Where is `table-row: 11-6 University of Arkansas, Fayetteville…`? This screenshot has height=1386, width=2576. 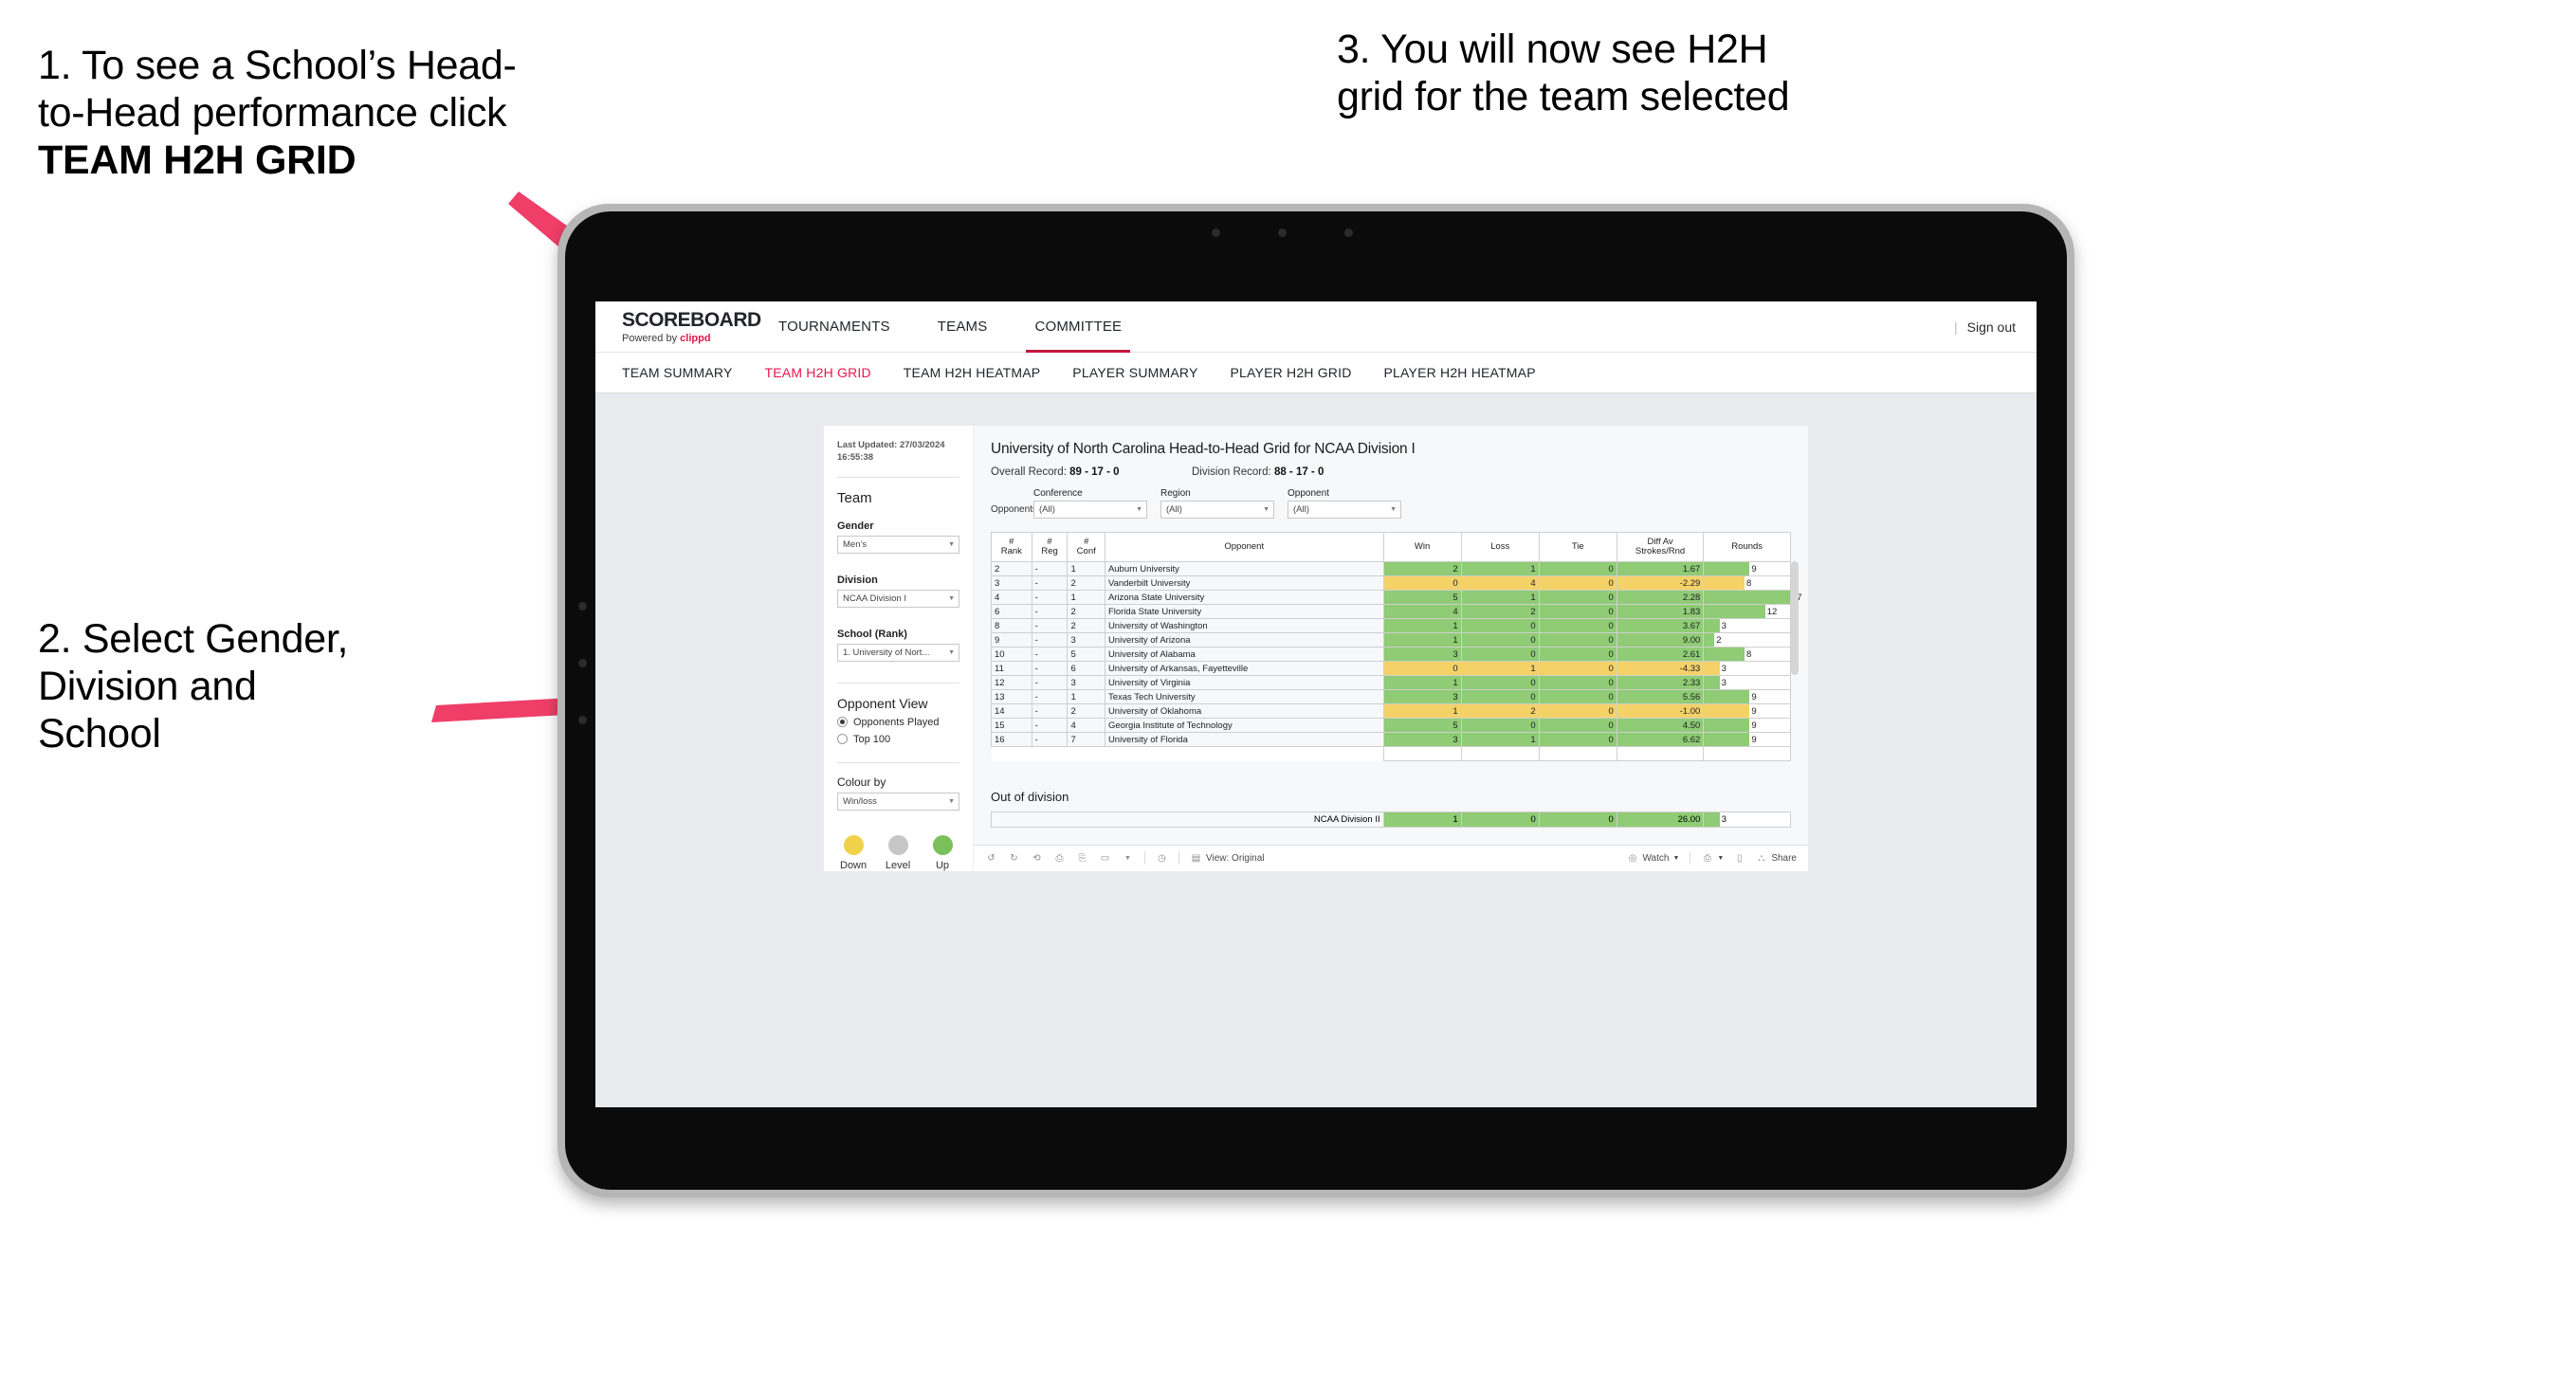
table-row: 11-6 University of Arkansas, Fayetteville… is located at coordinates (1391, 668).